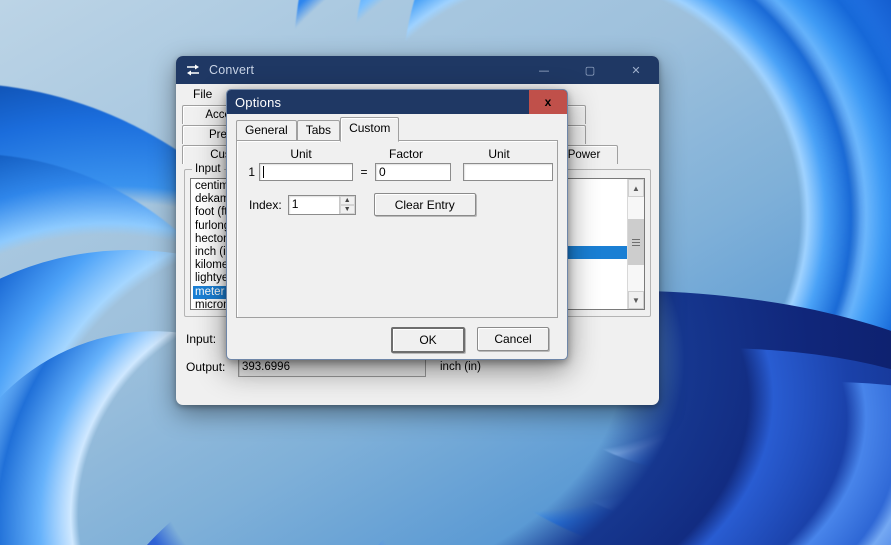 This screenshot has height=545, width=891. I want to click on clear-entry-button: Clear Entry, so click(424, 204).